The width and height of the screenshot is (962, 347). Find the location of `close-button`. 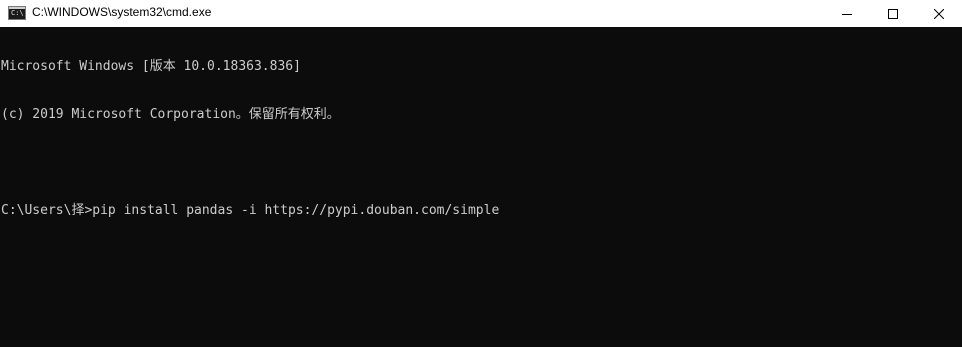

close-button is located at coordinates (939, 13).